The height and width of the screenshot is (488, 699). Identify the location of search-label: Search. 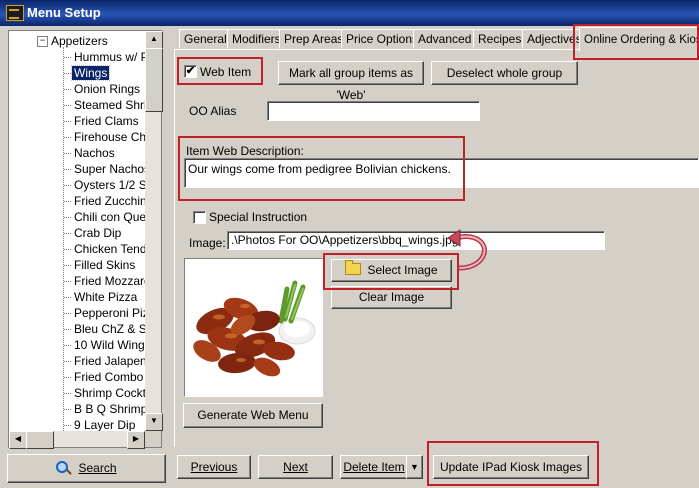
(97, 468).